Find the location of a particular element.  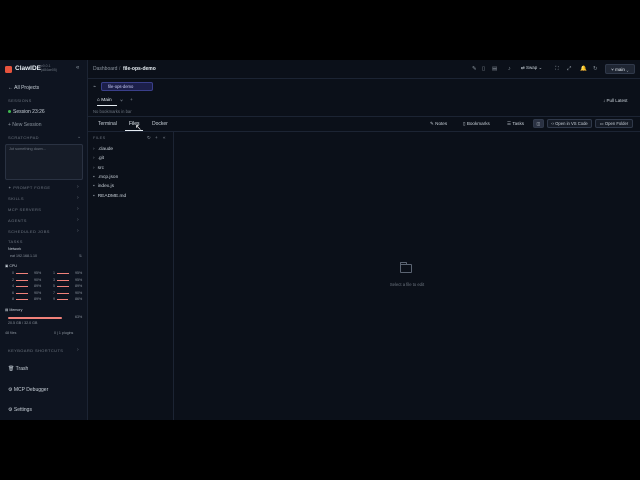

open-vscode-button: ‹› Open in VS Code is located at coordinates (569, 123).